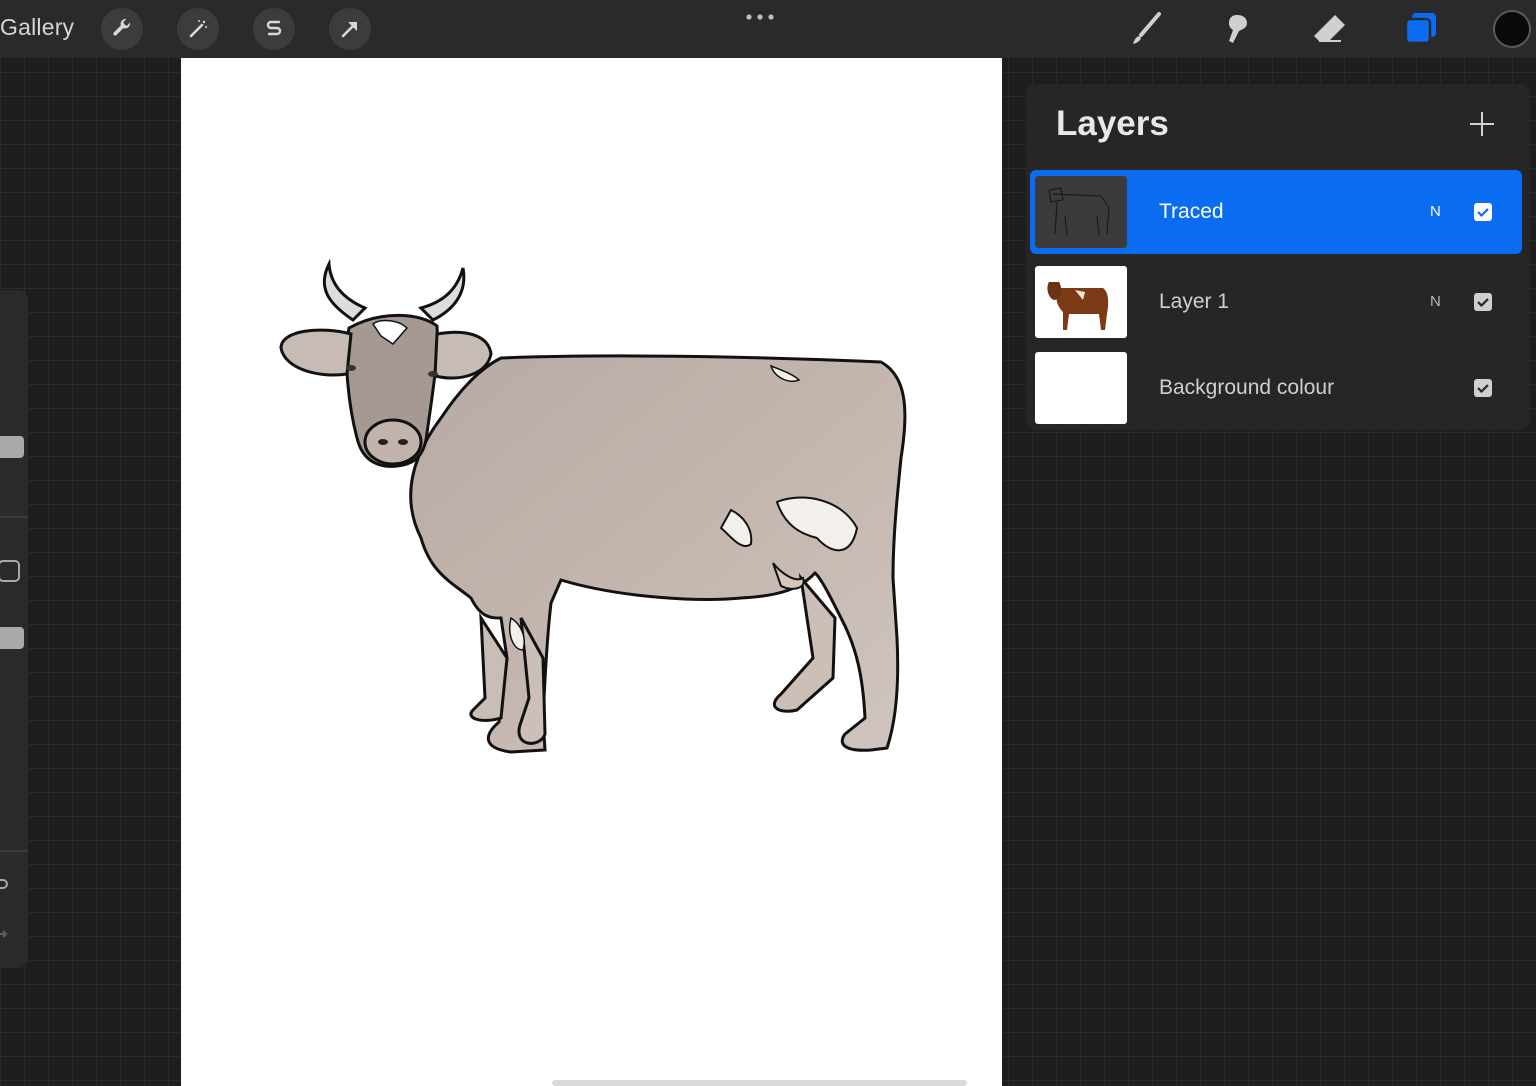 The width and height of the screenshot is (1536, 1086). What do you see at coordinates (760, 17) in the screenshot?
I see `ellipsis-icon` at bounding box center [760, 17].